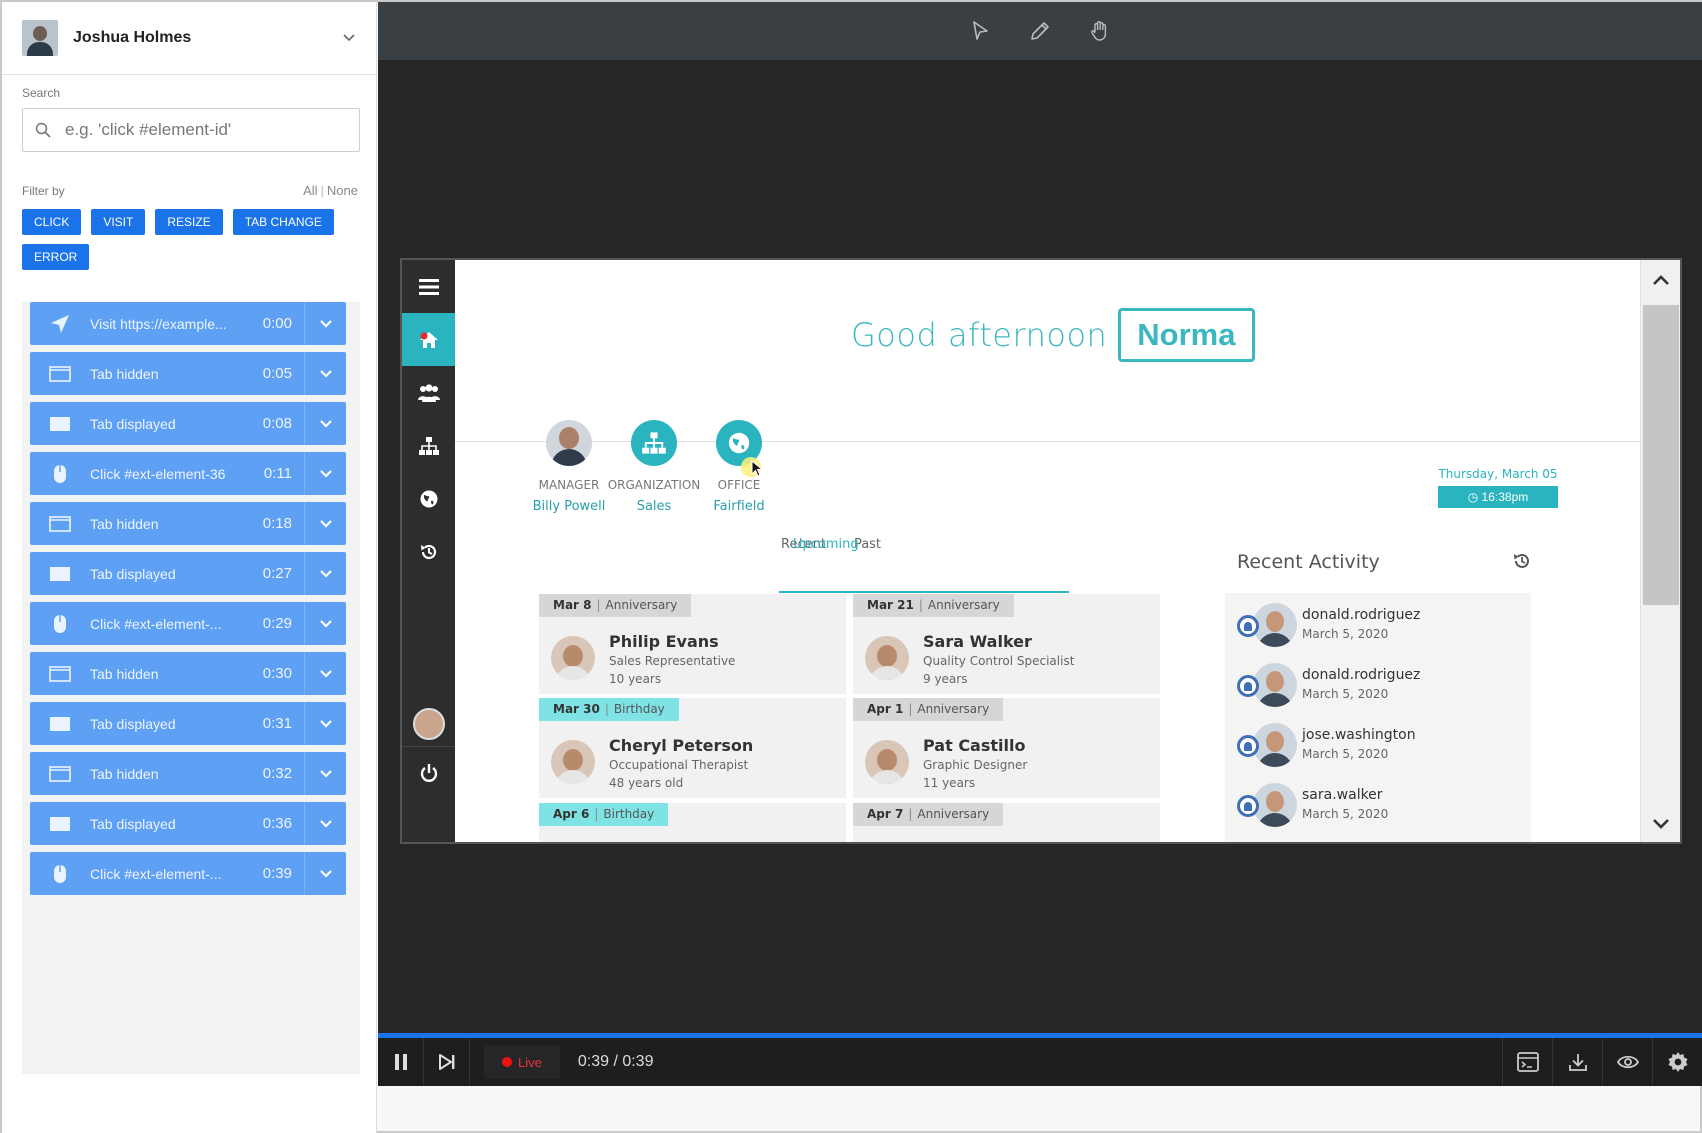  What do you see at coordinates (132, 37) in the screenshot?
I see `user-name: Joshua Holmes` at bounding box center [132, 37].